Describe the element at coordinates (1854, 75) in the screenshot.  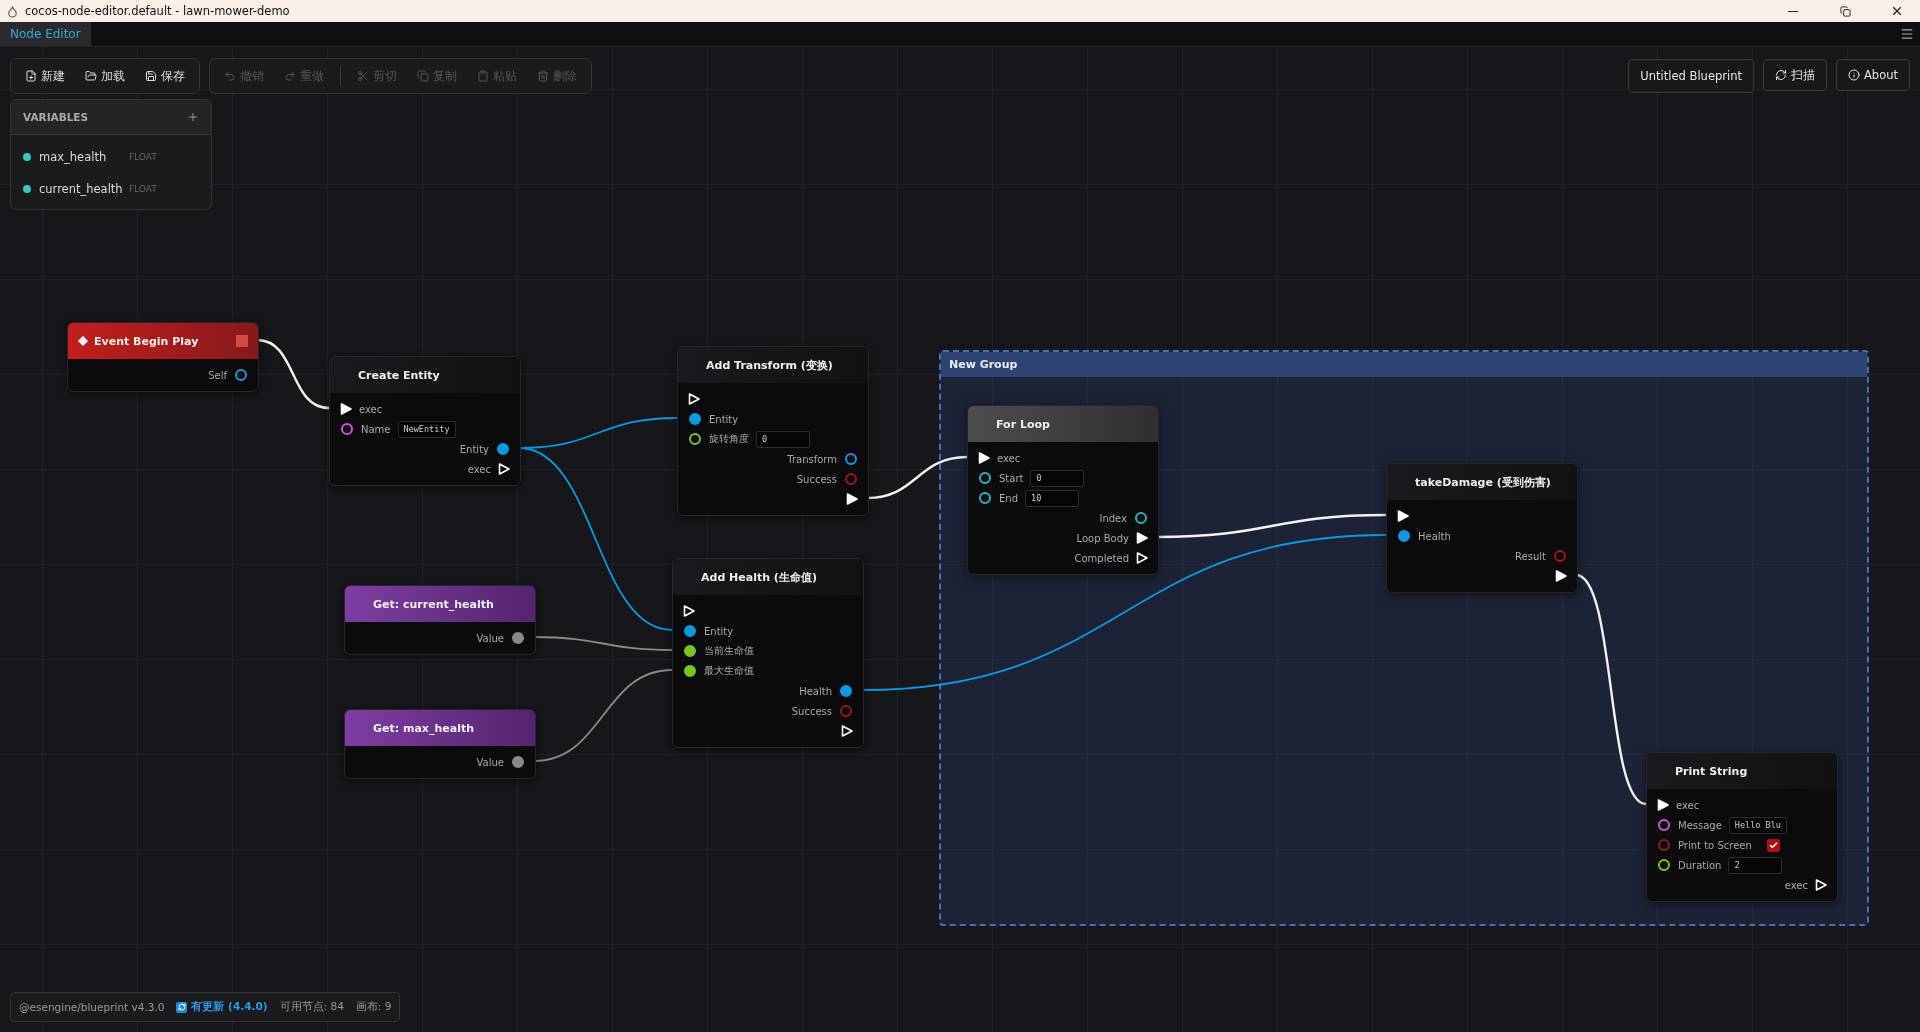
I see `info-icon` at that location.